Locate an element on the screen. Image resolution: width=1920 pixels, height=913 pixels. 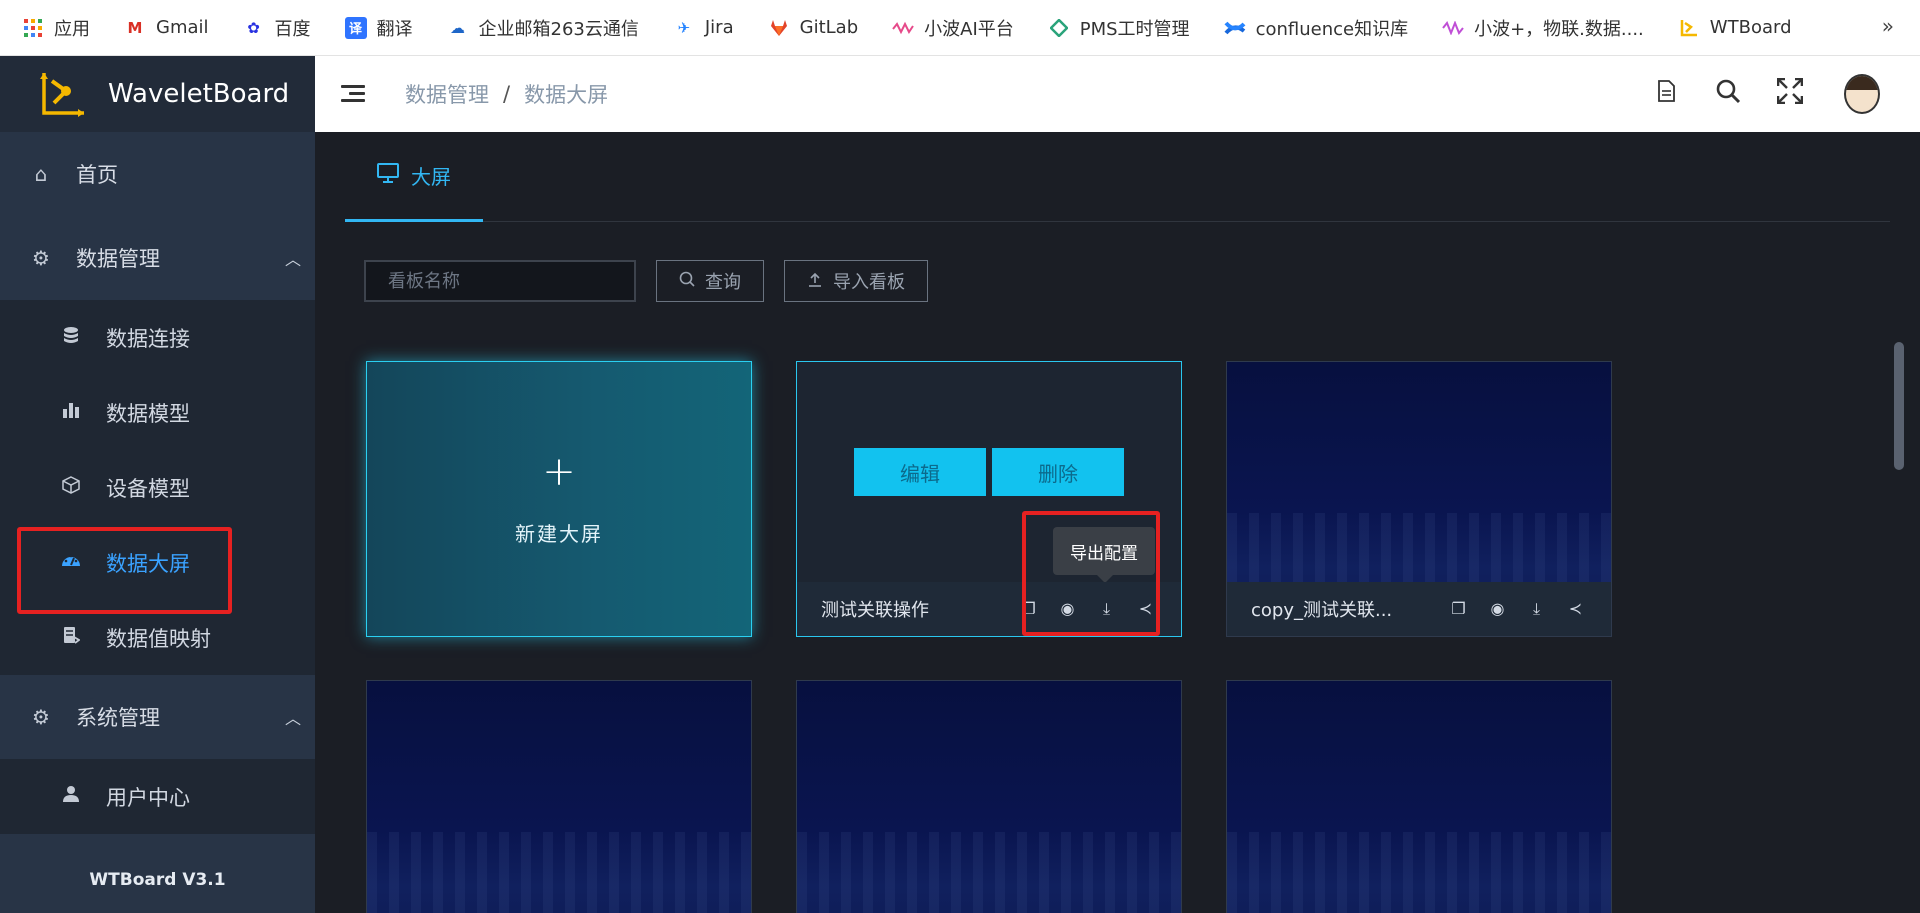
card-actions: ❐ ◉ ⤓ ≺ is located at coordinates (1525, 609).